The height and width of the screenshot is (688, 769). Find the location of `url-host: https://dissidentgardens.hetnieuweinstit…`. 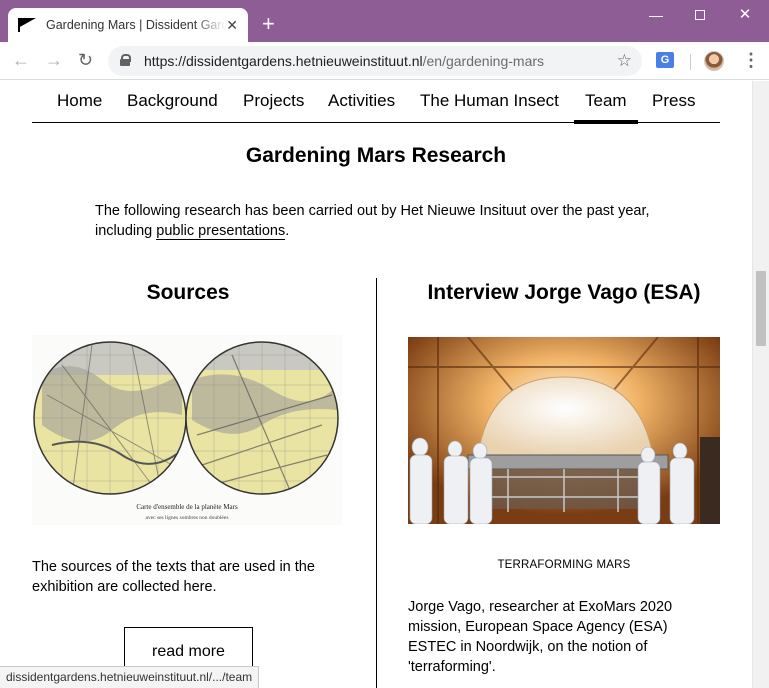

url-host: https://dissidentgardens.hetnieuweinstit… is located at coordinates (283, 61).